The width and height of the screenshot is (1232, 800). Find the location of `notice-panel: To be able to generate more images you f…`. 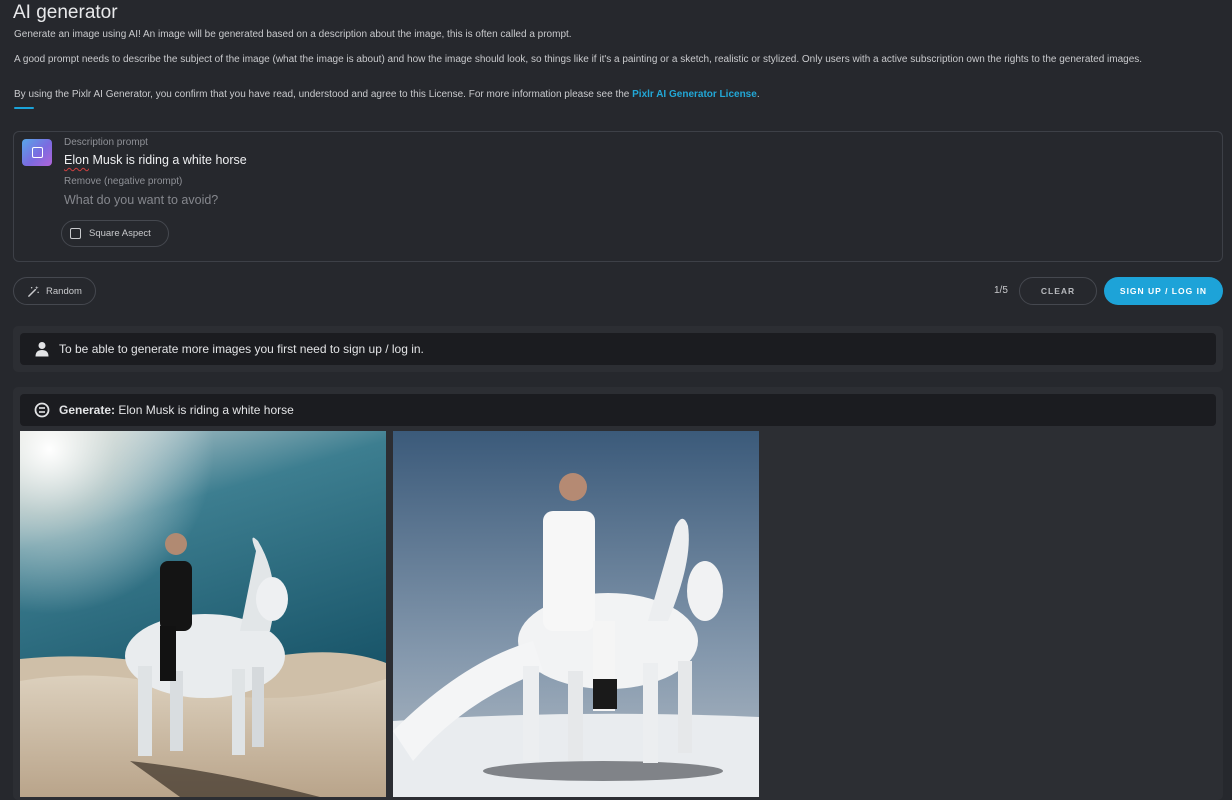

notice-panel: To be able to generate more images you f… is located at coordinates (618, 349).